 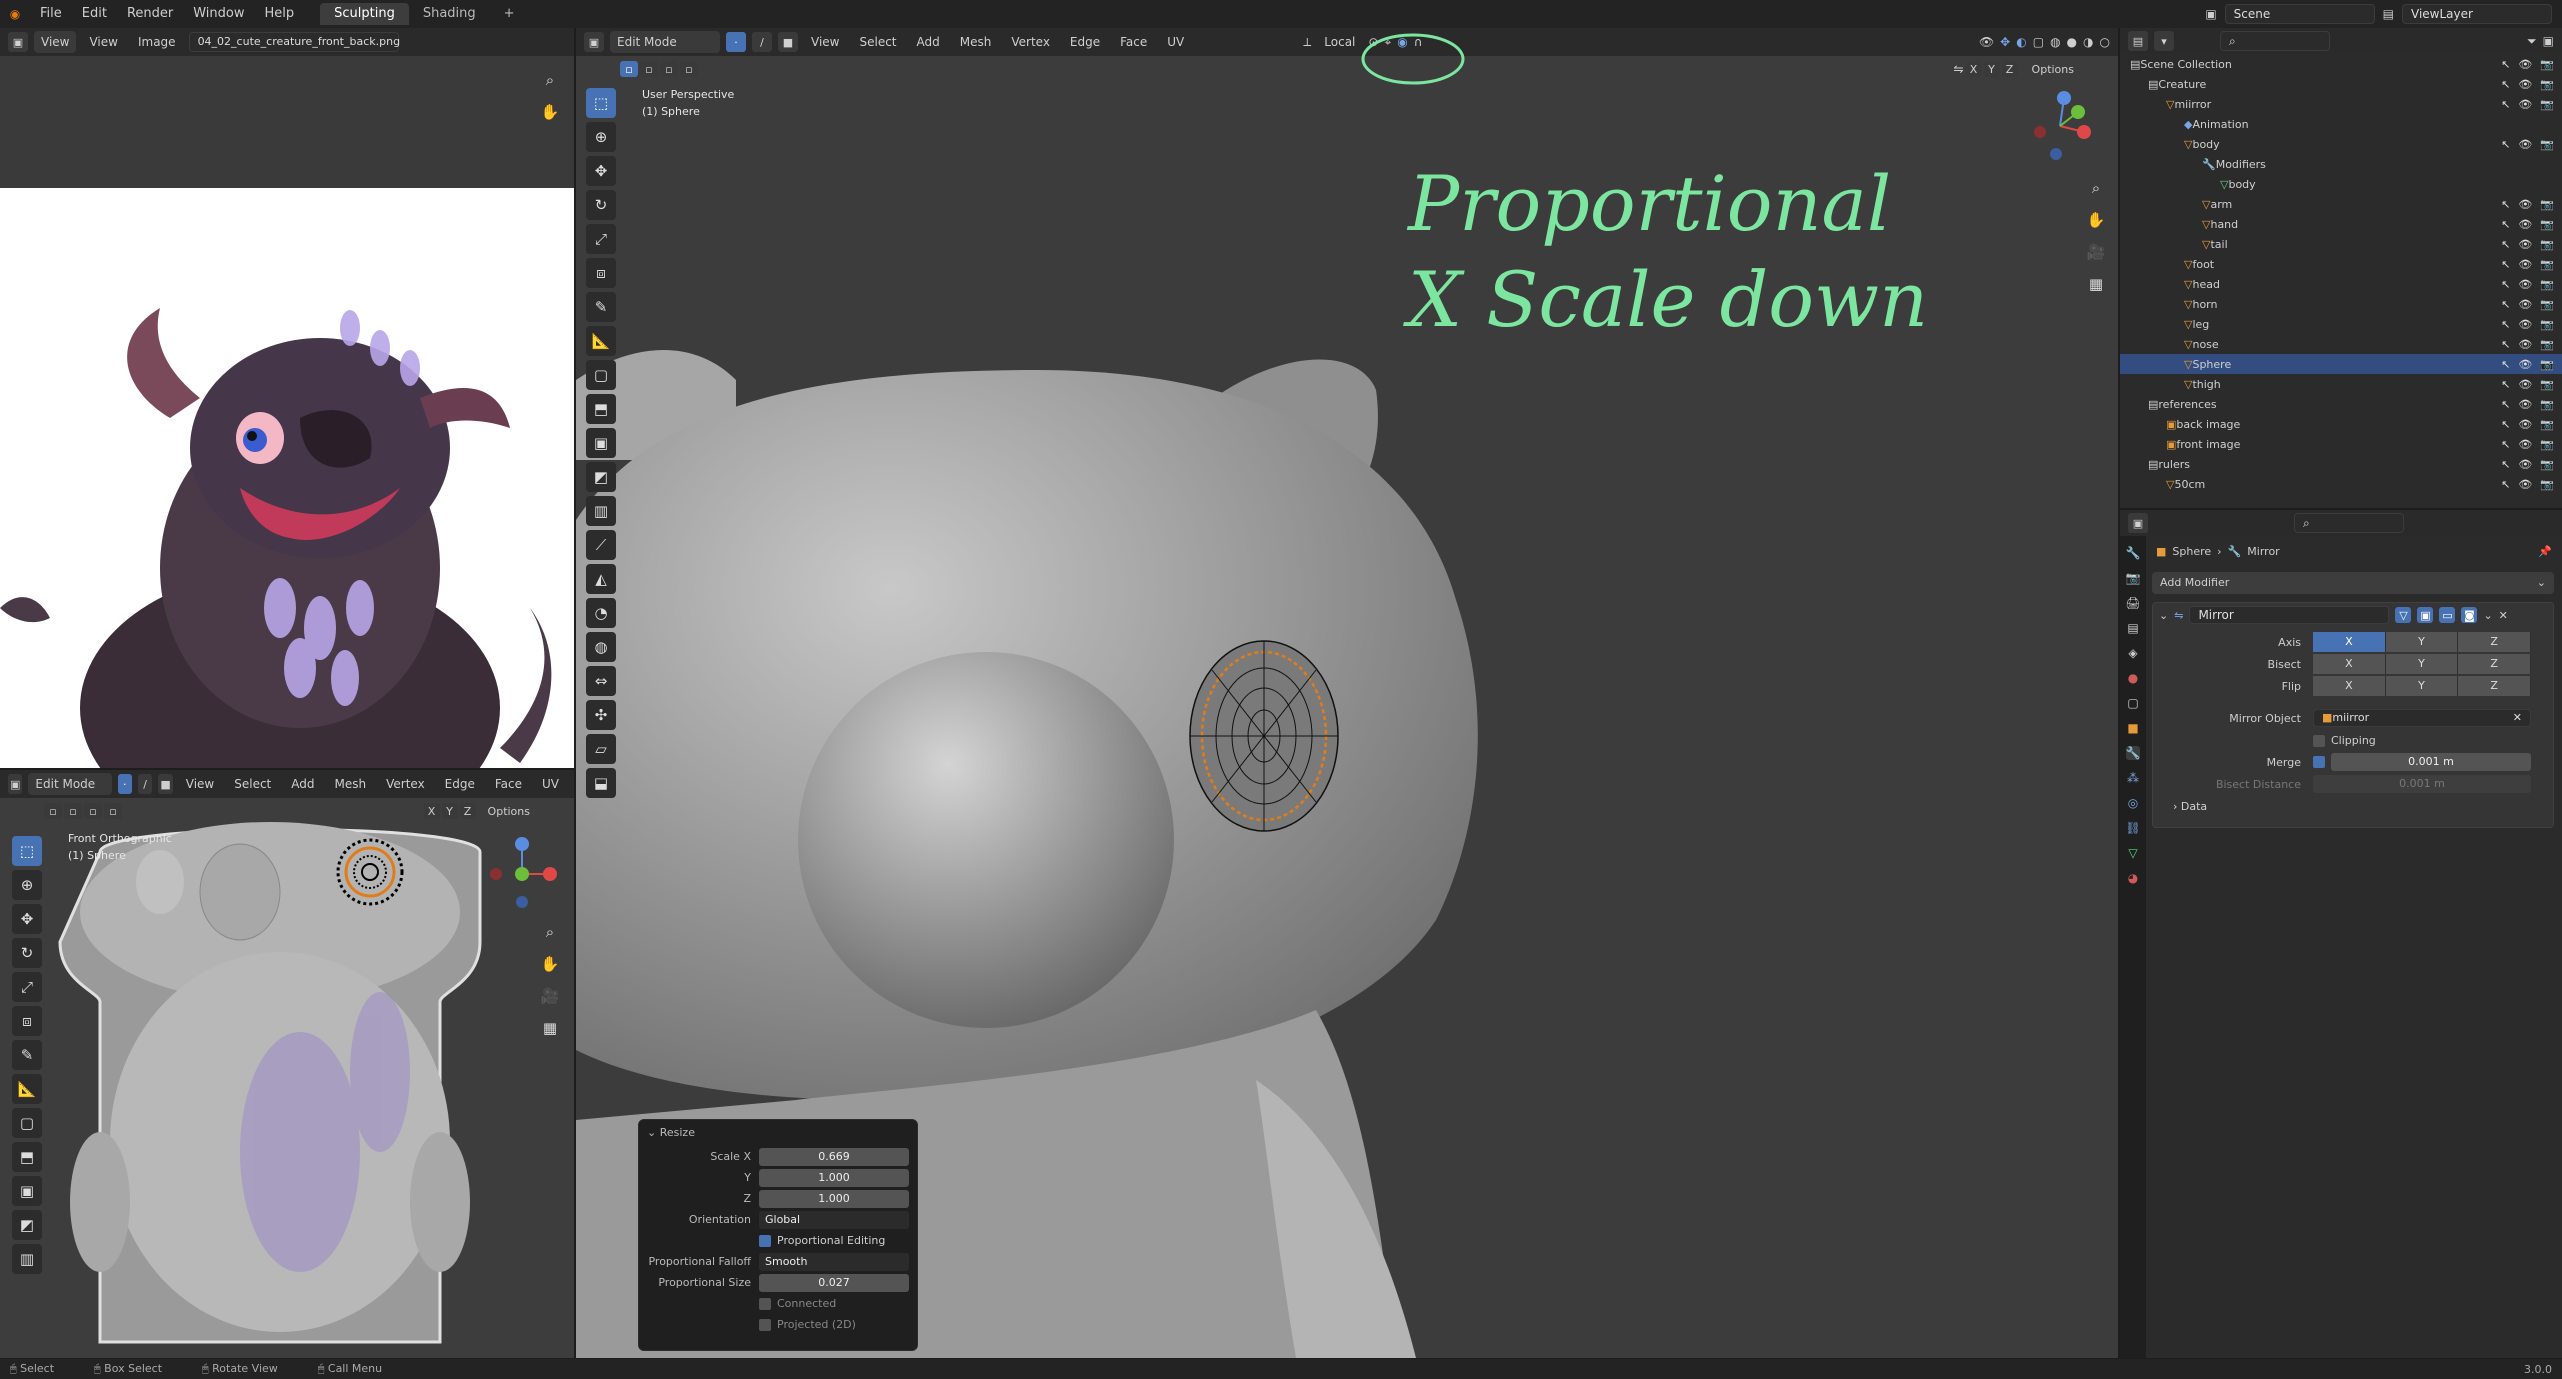 What do you see at coordinates (2425, 615) in the screenshot?
I see `editmode-toggle-icon: ▣` at bounding box center [2425, 615].